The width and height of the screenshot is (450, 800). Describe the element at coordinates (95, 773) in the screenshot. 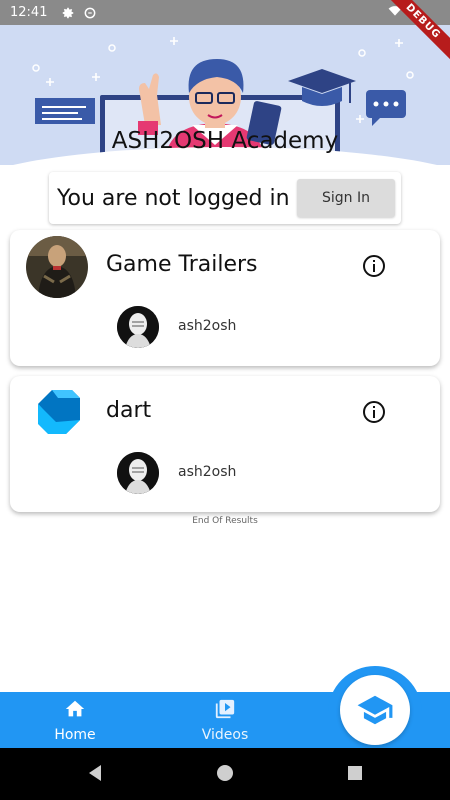

I see `back-icon` at that location.